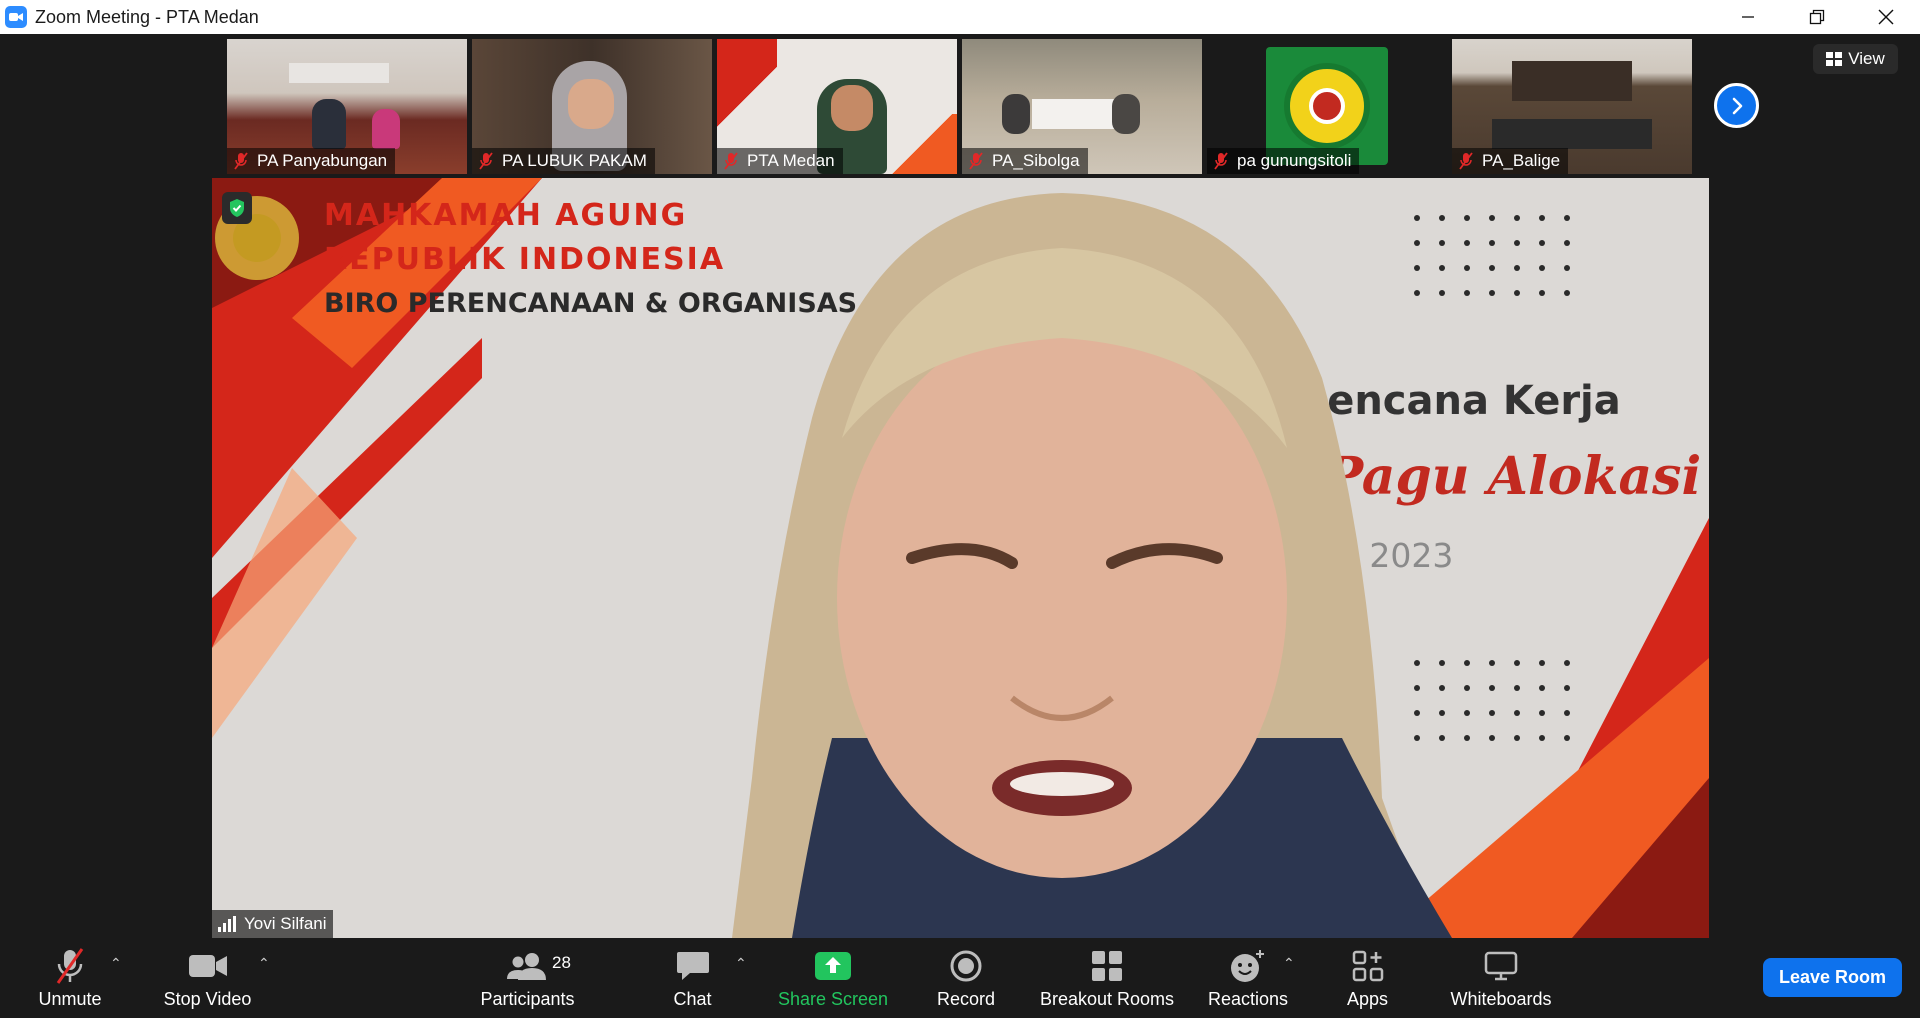  What do you see at coordinates (1501, 966) in the screenshot?
I see `whiteboard-icon` at bounding box center [1501, 966].